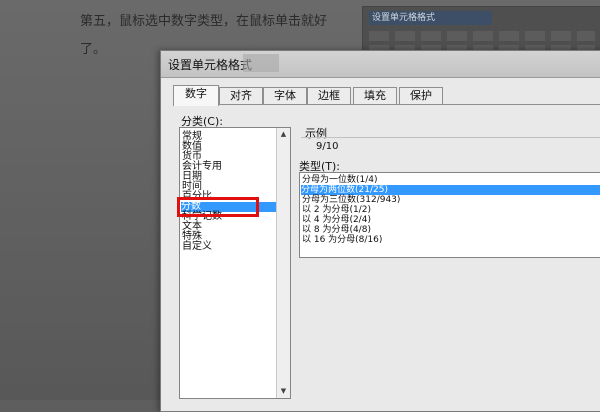 The image size is (600, 412). What do you see at coordinates (204, 21) in the screenshot?
I see `article-line-1: 第五，鼠标选中数字类型，在鼠标单击就好` at bounding box center [204, 21].